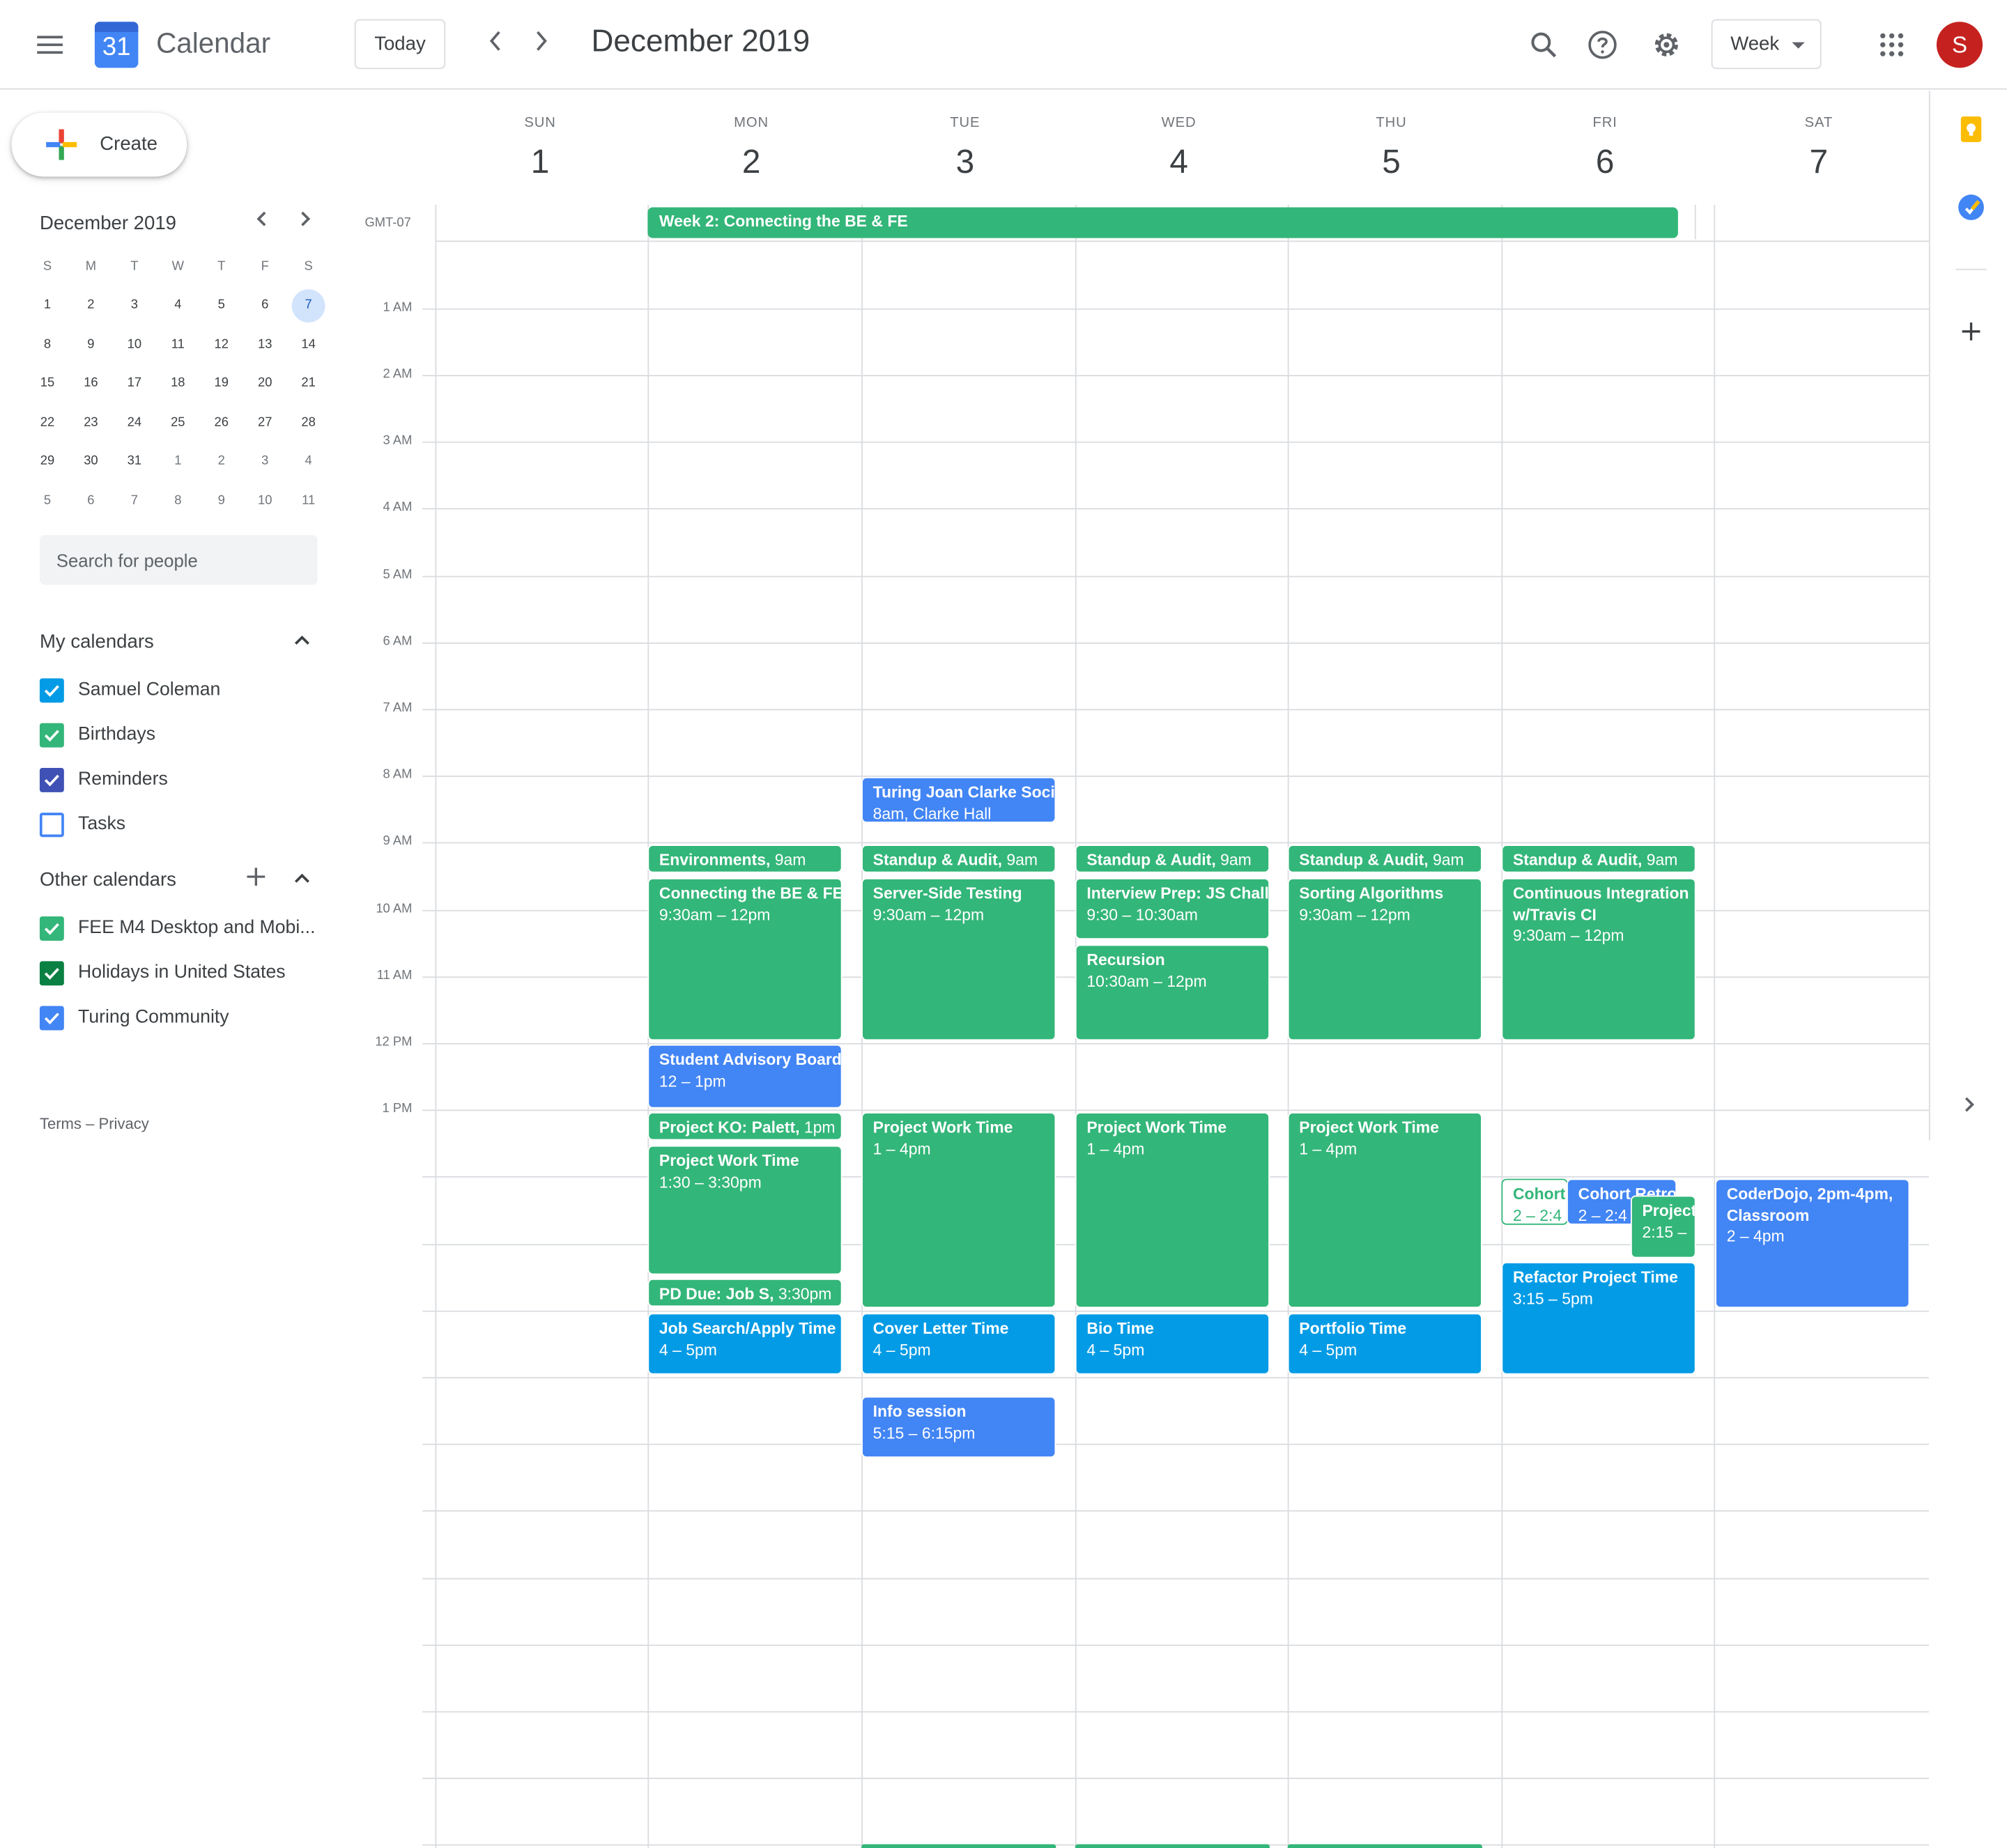  What do you see at coordinates (1819, 162) in the screenshot?
I see `day-number: 7` at bounding box center [1819, 162].